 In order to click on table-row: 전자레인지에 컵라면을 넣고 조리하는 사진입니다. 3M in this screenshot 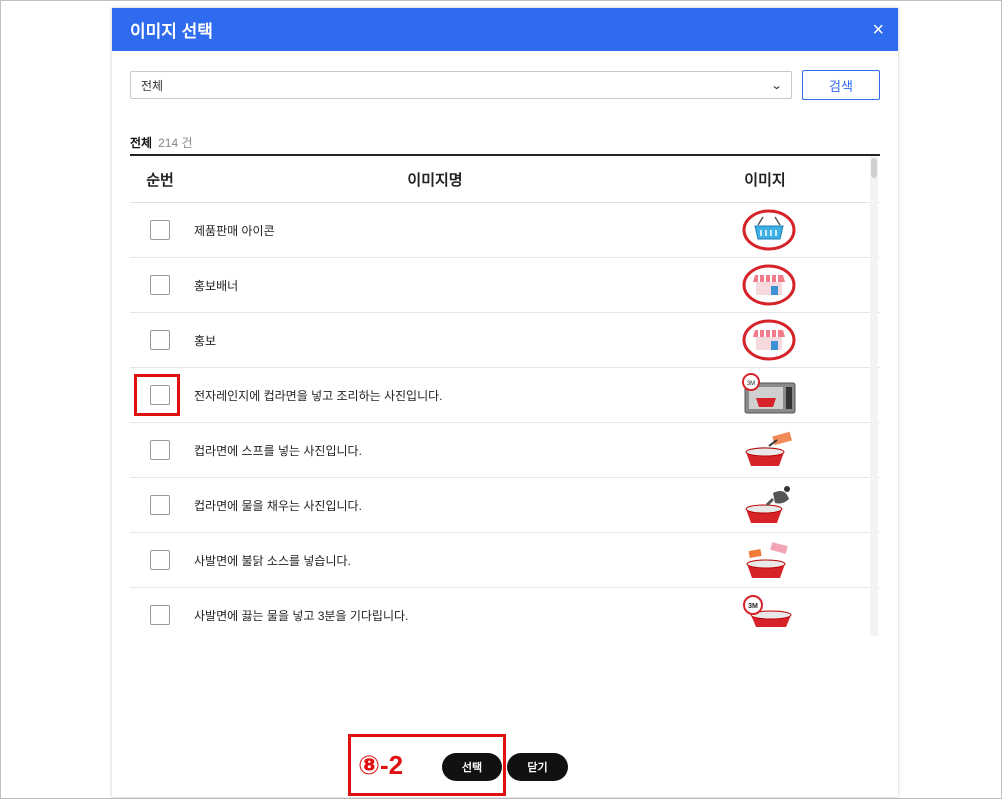, I will do `click(505, 395)`.